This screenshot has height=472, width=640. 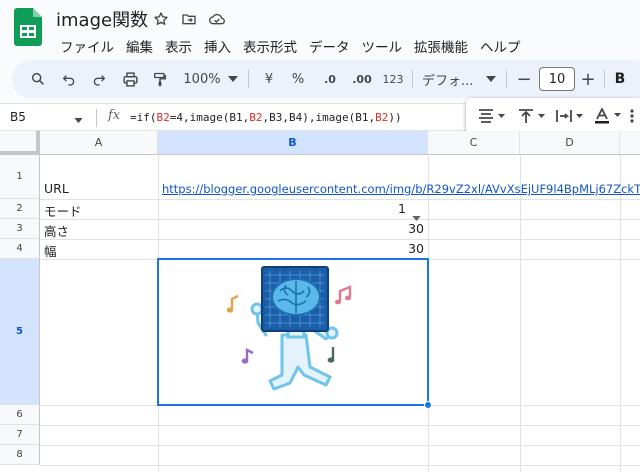 What do you see at coordinates (209, 117) in the screenshot?
I see `formula-text: =4,image(B1,` at bounding box center [209, 117].